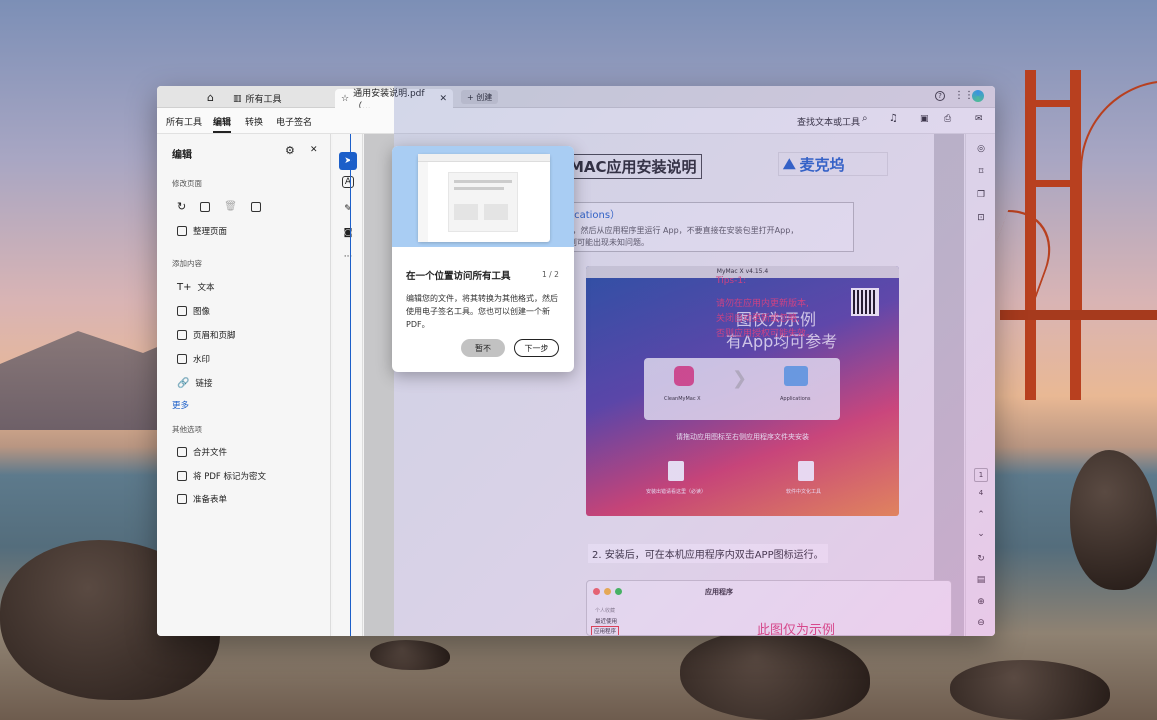  Describe the element at coordinates (981, 197) in the screenshot. I see `pages-icon: ❐` at that location.